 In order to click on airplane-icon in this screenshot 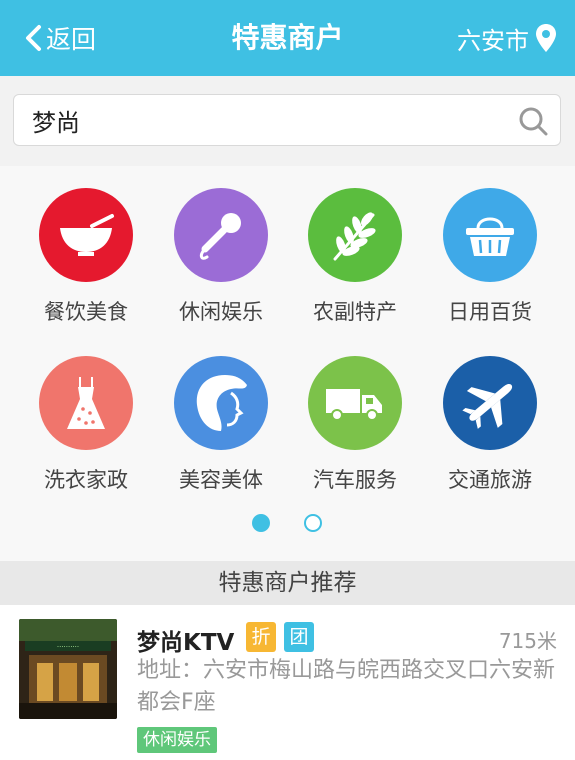, I will do `click(490, 403)`.